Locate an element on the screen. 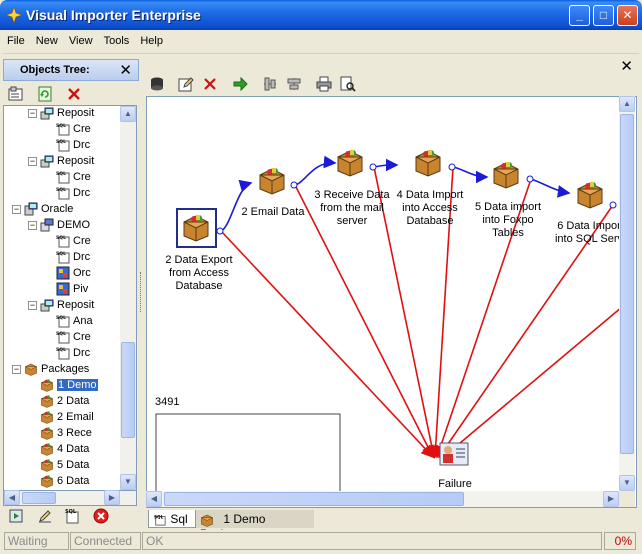  canvas-scroll-right-icon: ▶ is located at coordinates (611, 499).